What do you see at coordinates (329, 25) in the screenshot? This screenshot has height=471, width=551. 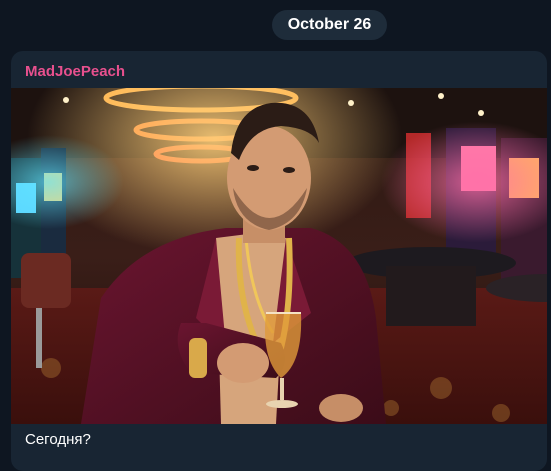 I see `date-separator: October 26` at bounding box center [329, 25].